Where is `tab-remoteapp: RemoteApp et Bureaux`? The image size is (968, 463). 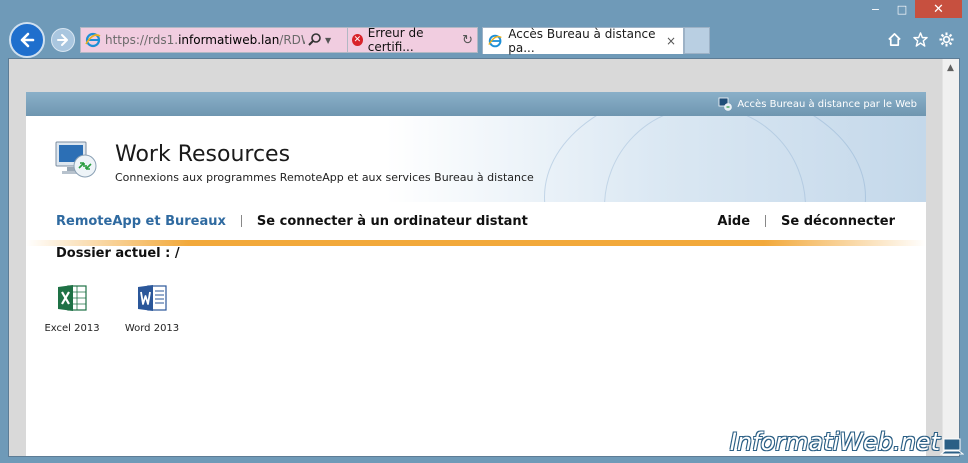 tab-remoteapp: RemoteApp et Bureaux is located at coordinates (133, 221).